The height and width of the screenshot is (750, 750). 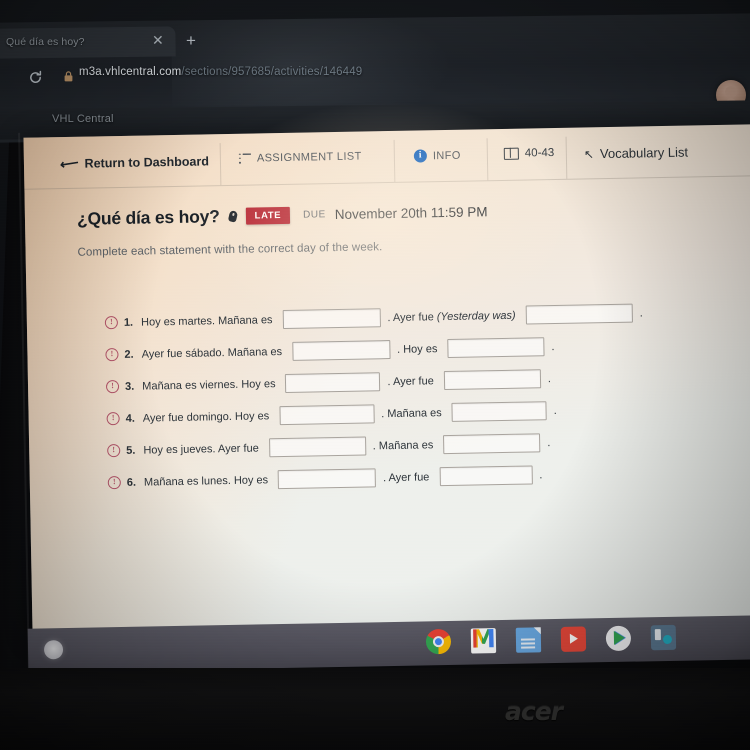 I want to click on question-number: 1., so click(x=128, y=322).